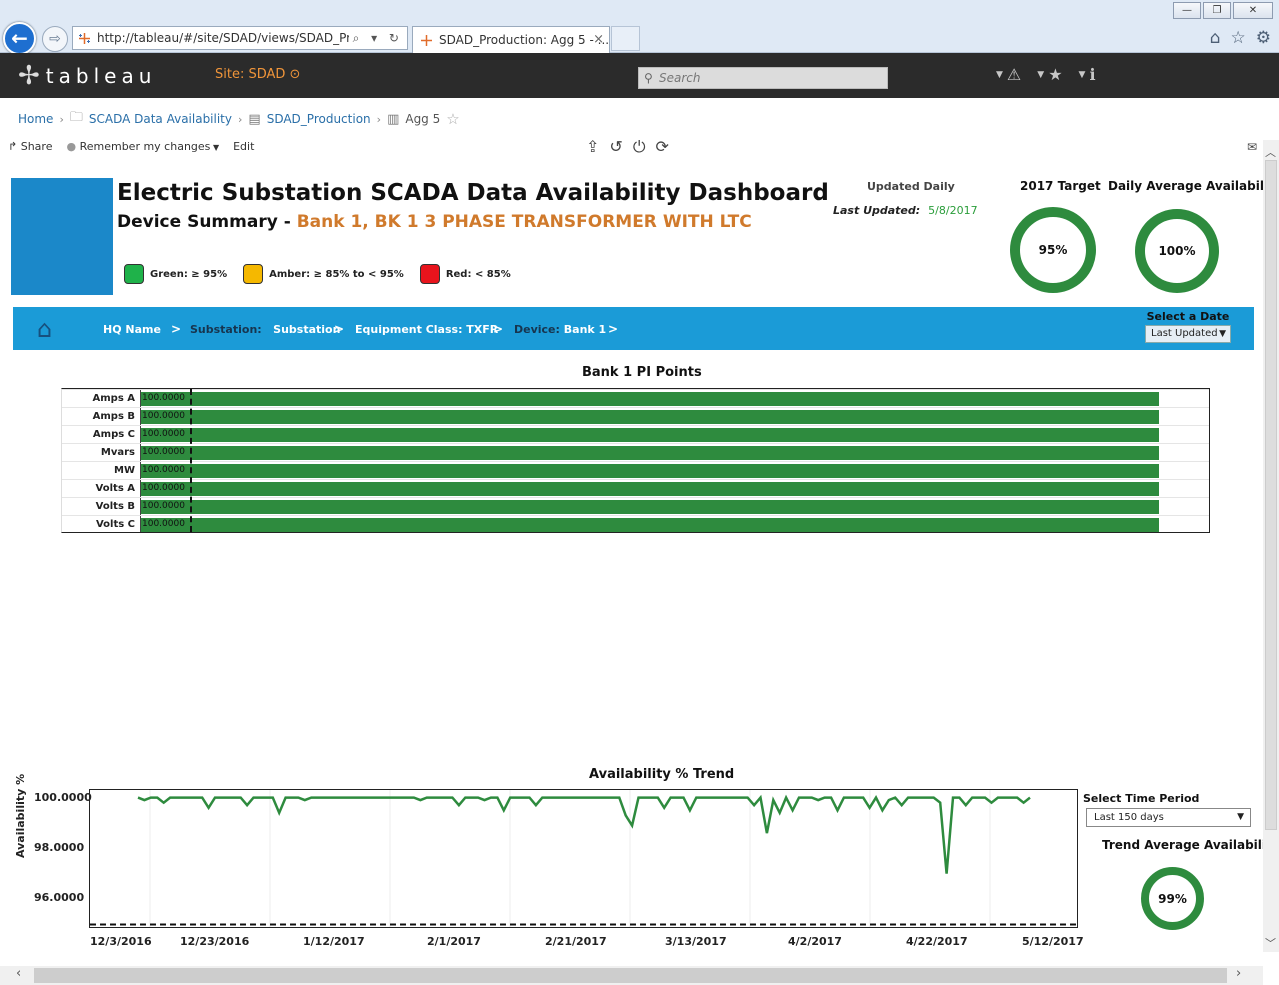  I want to click on scroll-left-icon: ‹, so click(18, 973).